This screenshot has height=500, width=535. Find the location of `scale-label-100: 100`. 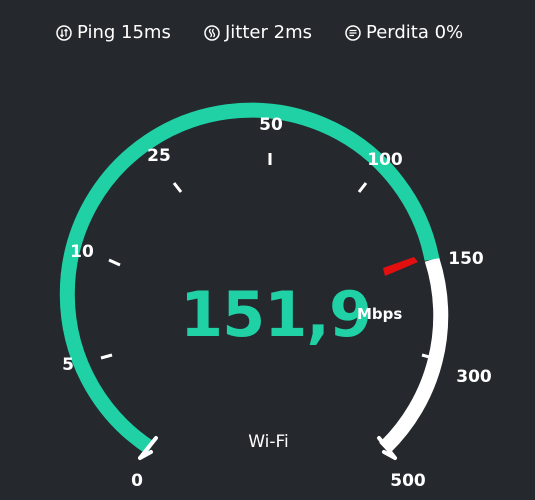

scale-label-100: 100 is located at coordinates (385, 160).